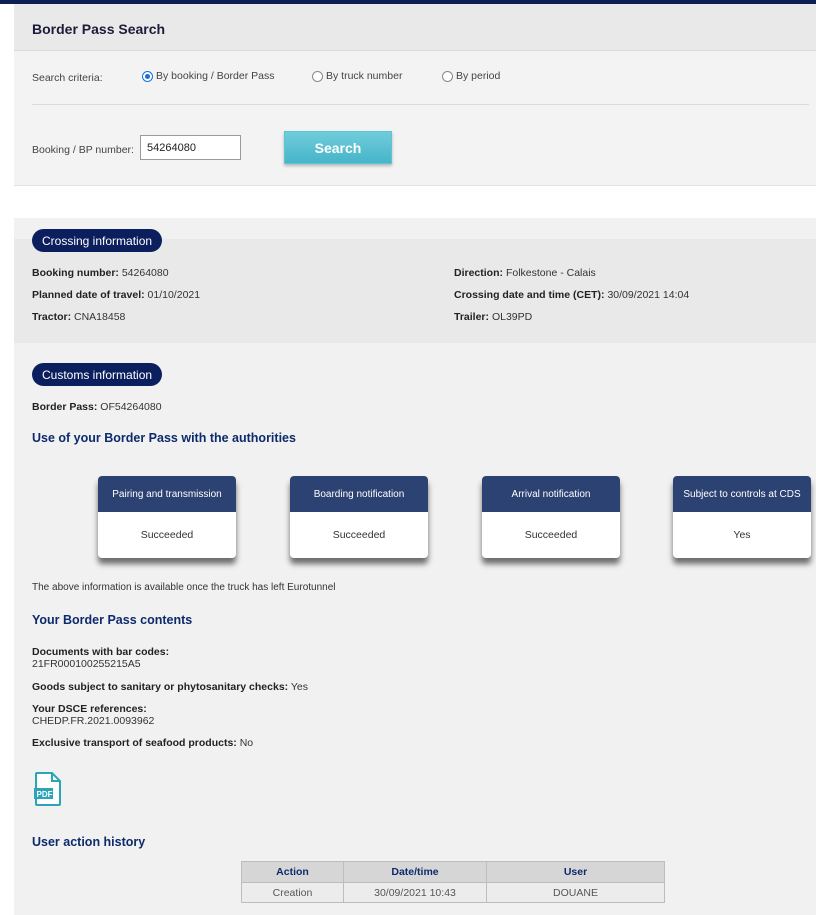 The width and height of the screenshot is (816, 915). Describe the element at coordinates (359, 494) in the screenshot. I see `card-title: Boarding notification` at that location.